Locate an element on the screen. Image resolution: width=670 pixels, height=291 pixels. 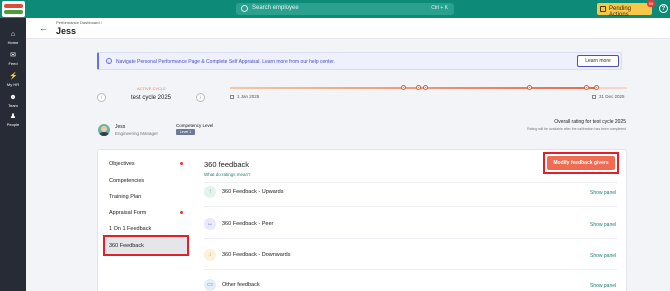
sidebar-item-appraisal-form: Appraisal Form is located at coordinates (127, 213).